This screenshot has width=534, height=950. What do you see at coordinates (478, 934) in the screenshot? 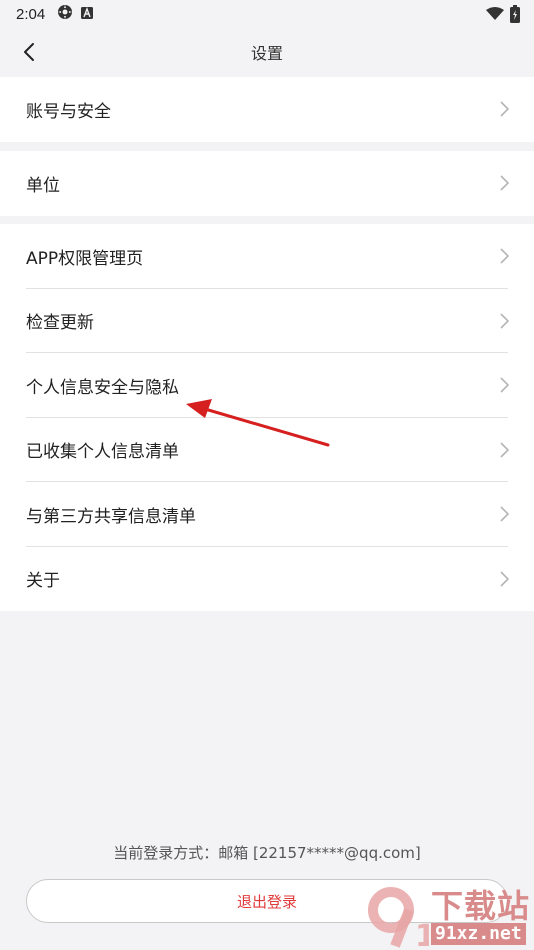
I see `watermark-site-text: 91xz.net` at bounding box center [478, 934].